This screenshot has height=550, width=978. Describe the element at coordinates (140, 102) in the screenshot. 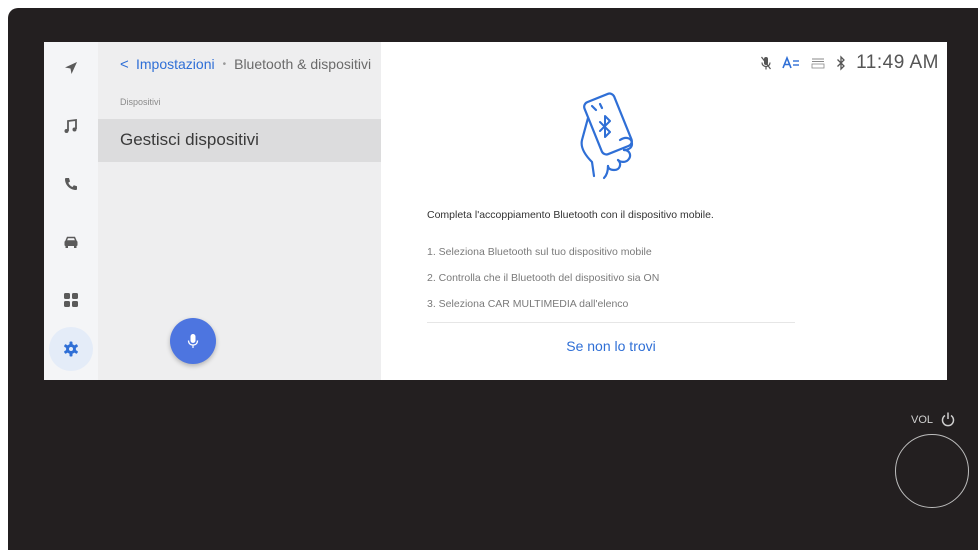

I see `section-label: Dispositivi` at that location.